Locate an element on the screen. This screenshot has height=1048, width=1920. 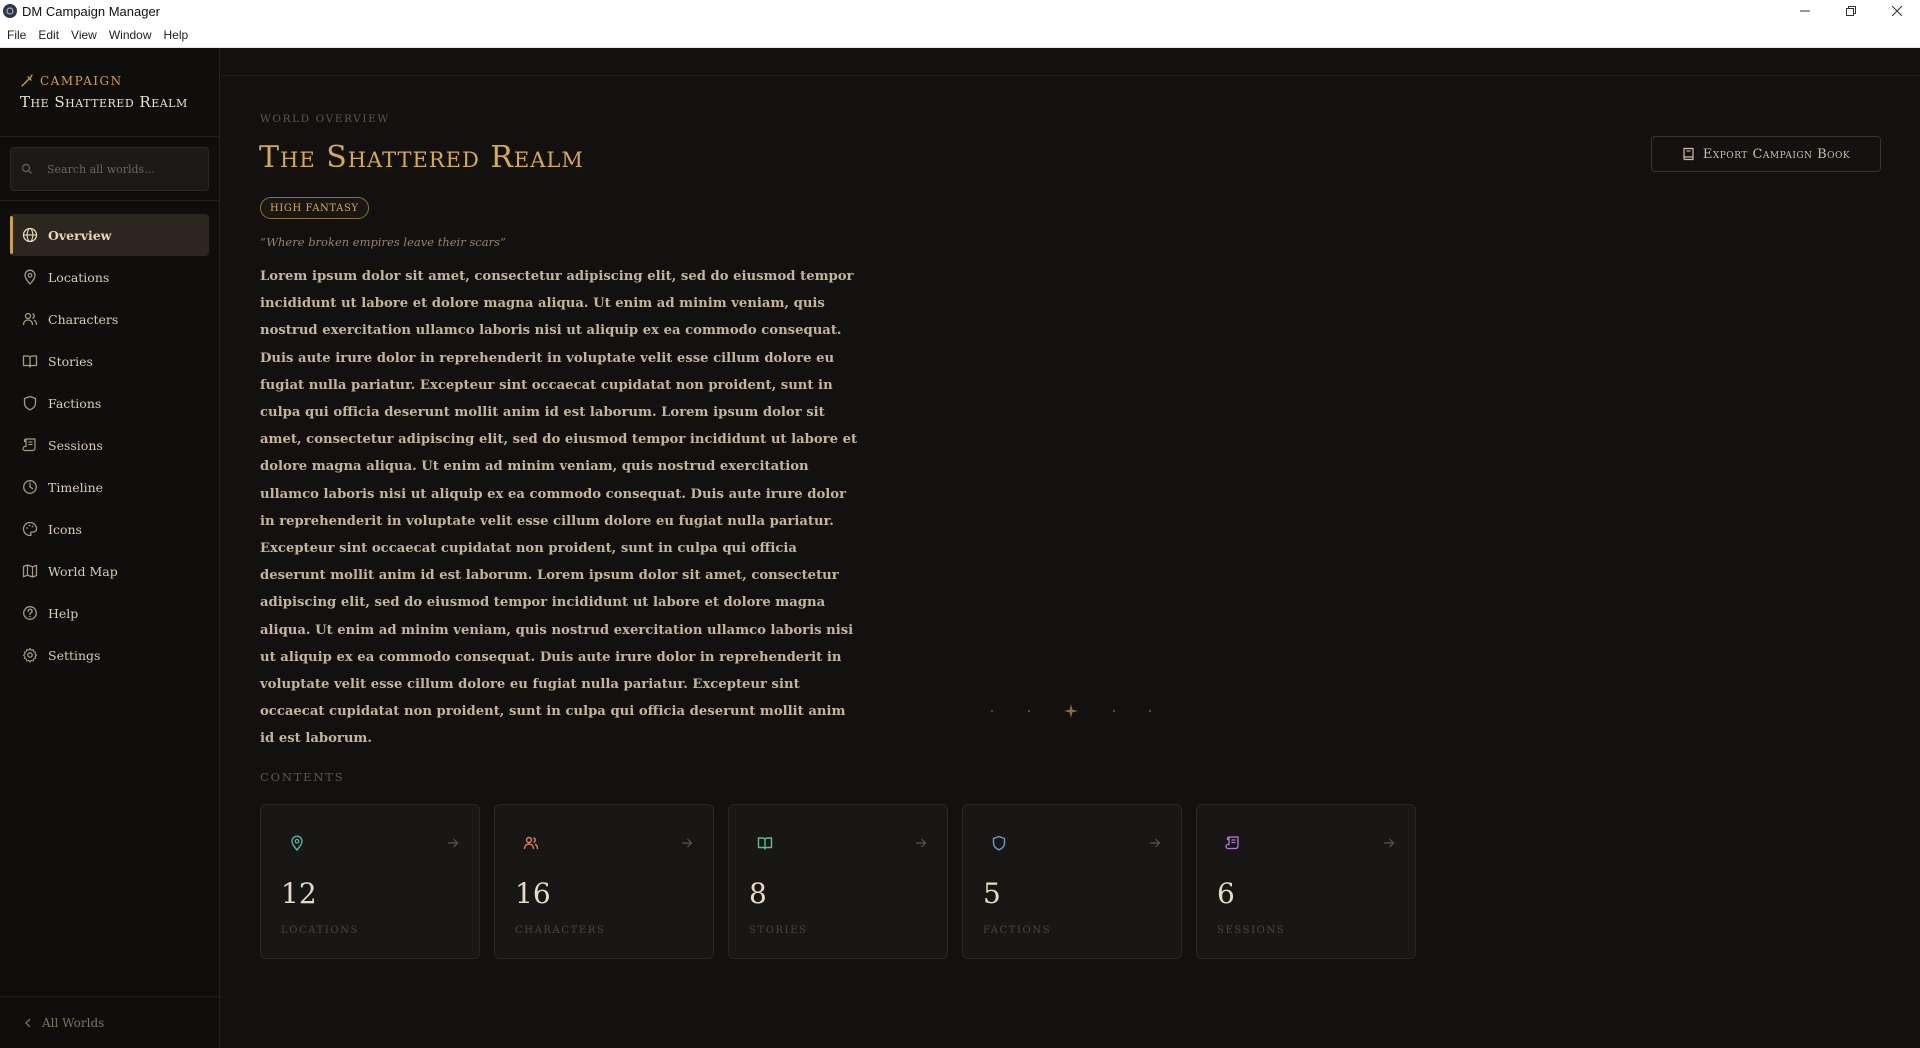
sidebar-item-timeline: Timeline is located at coordinates (109, 487).